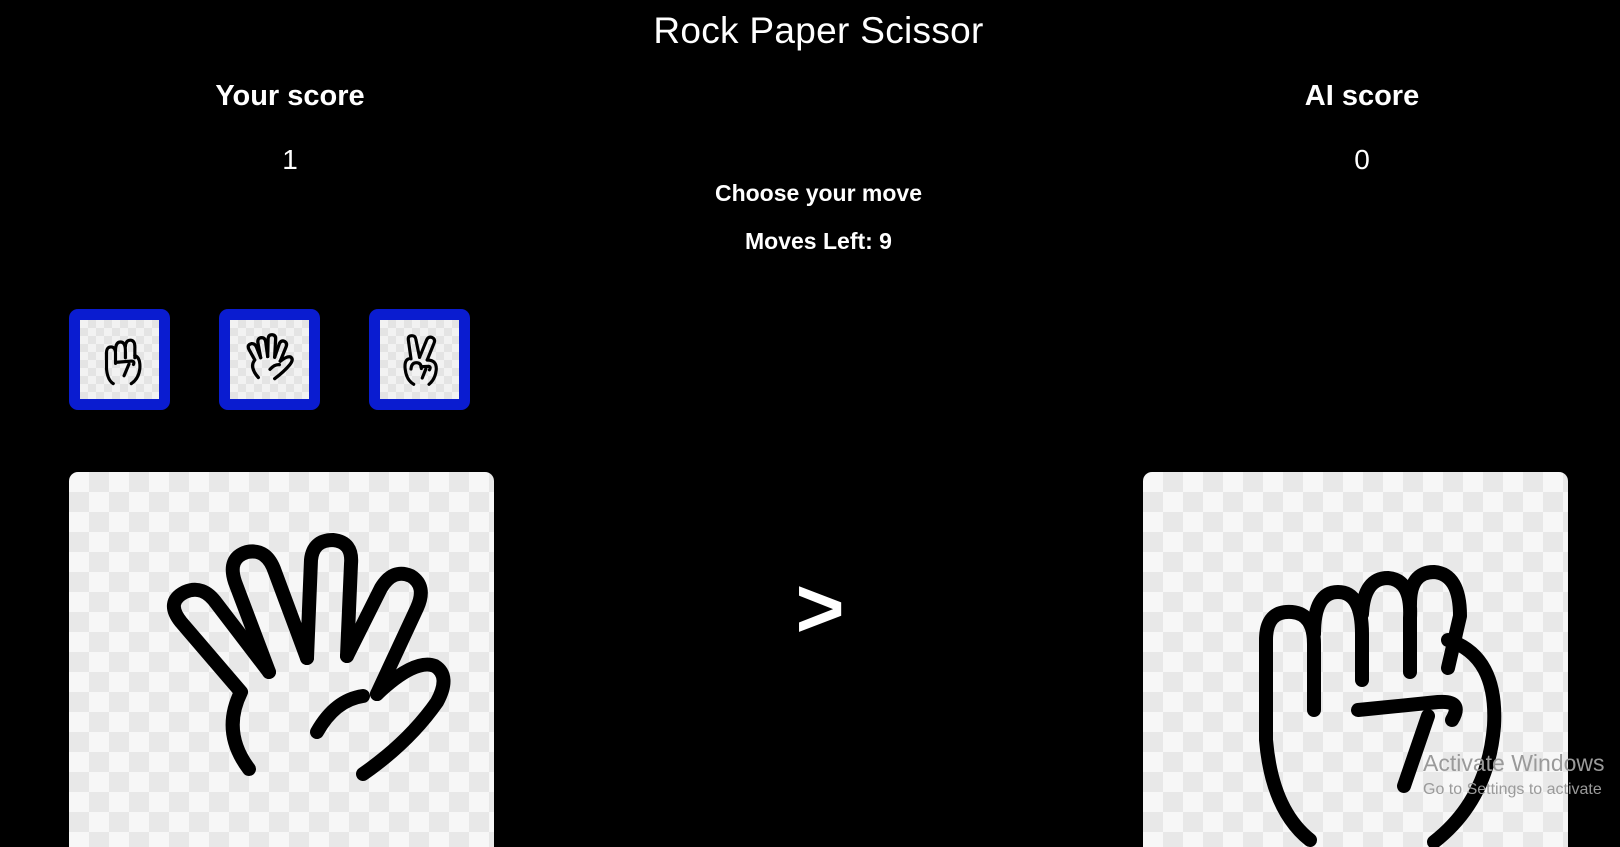 The width and height of the screenshot is (1620, 847). Describe the element at coordinates (818, 241) in the screenshot. I see `moves-left-counter: Moves Left: 9` at that location.